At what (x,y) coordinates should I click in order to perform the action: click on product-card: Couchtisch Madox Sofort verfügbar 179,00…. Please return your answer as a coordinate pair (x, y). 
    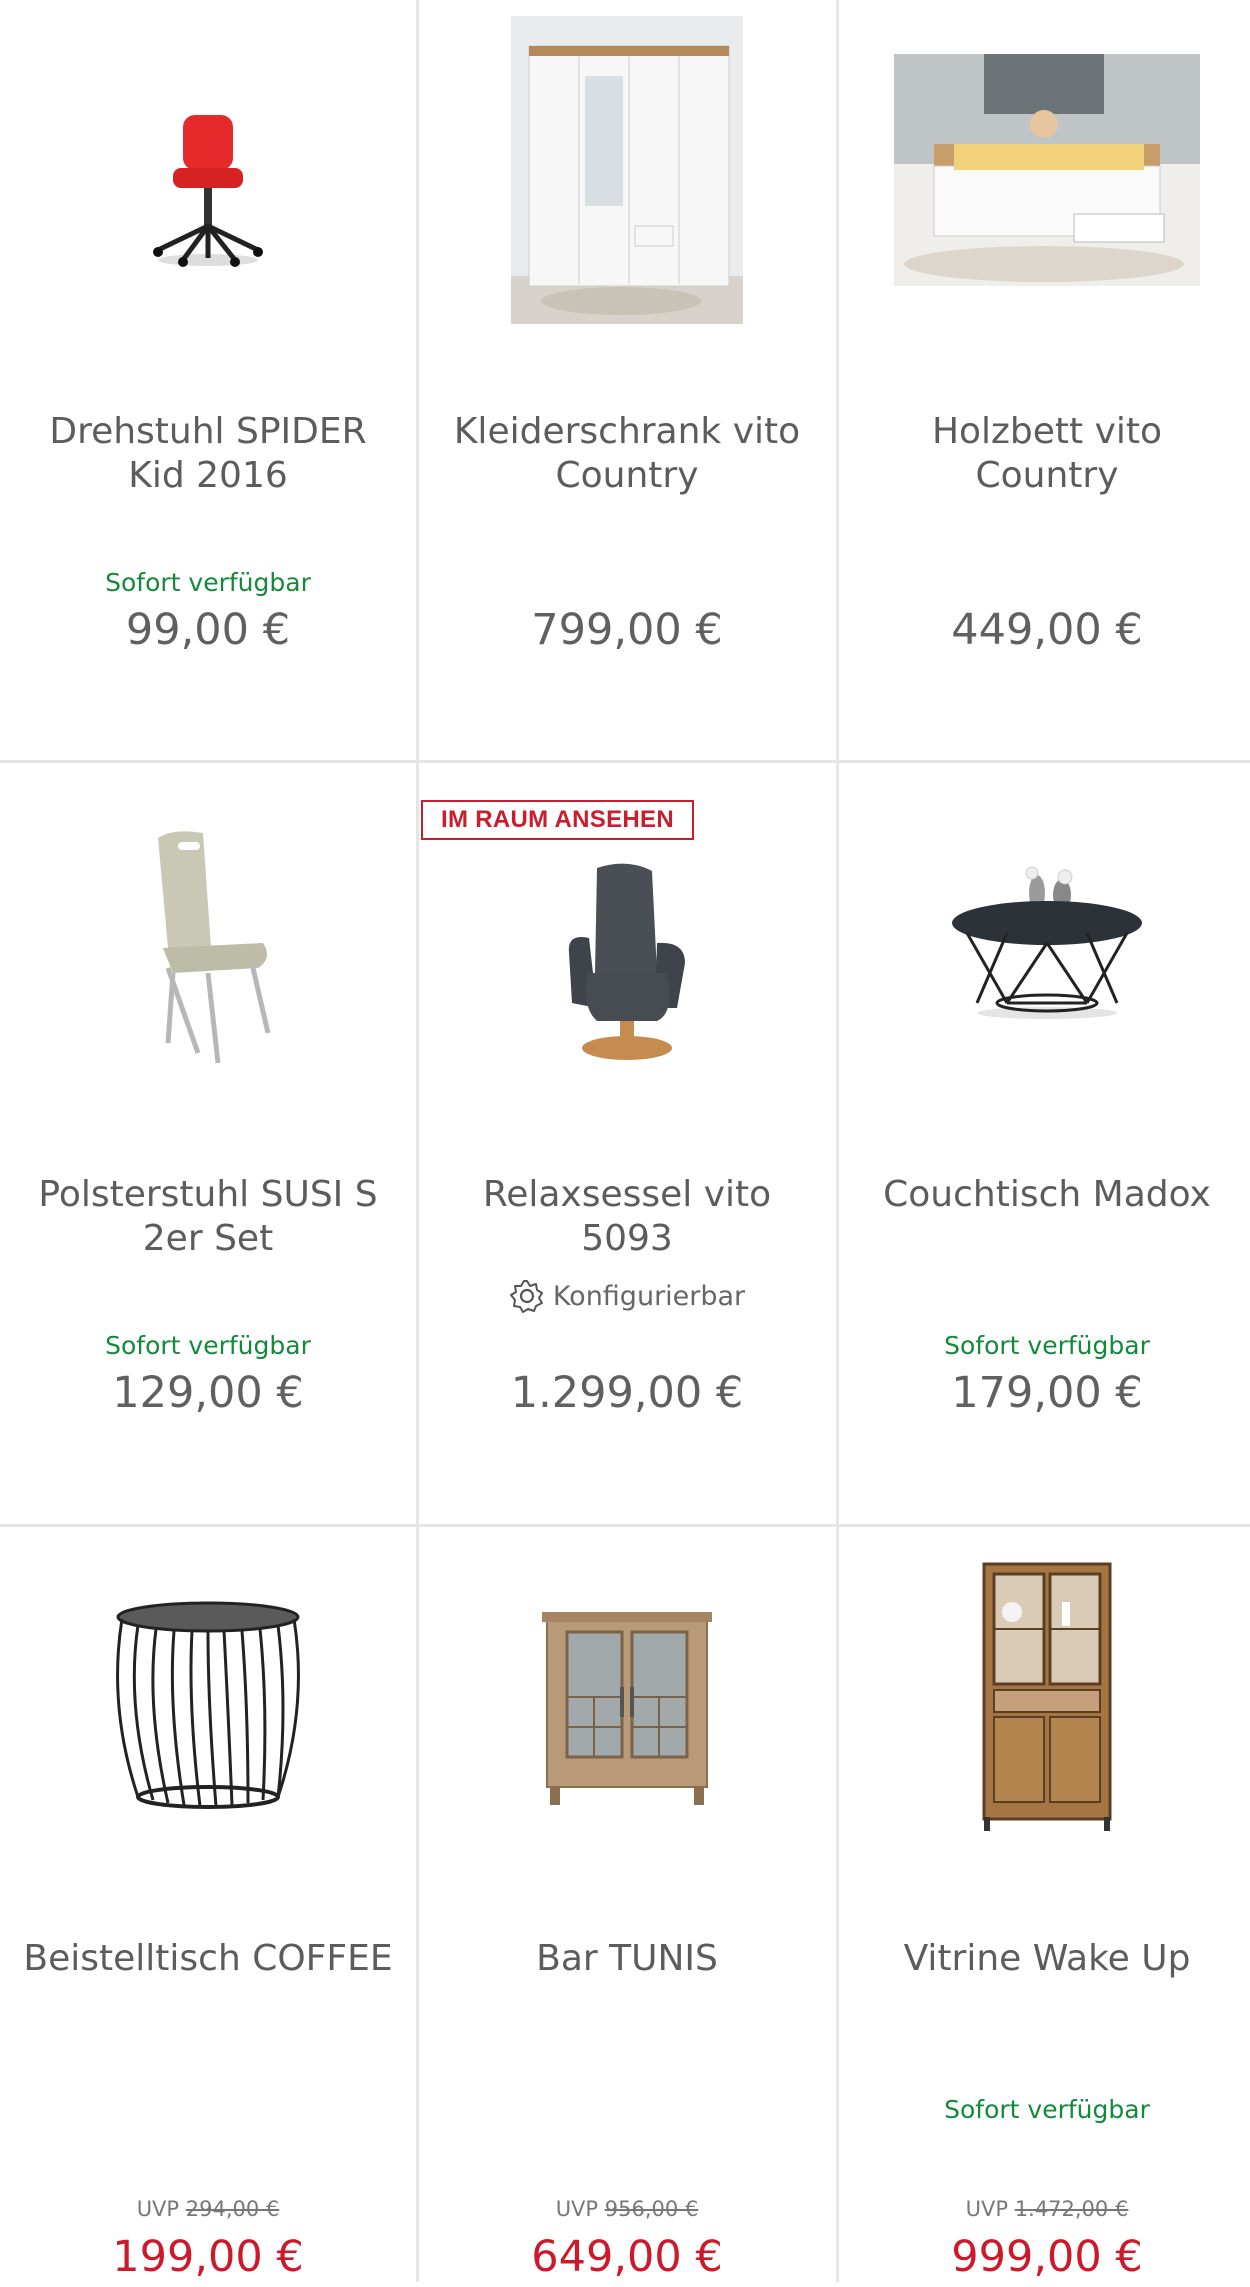
    Looking at the image, I should click on (1044, 1143).